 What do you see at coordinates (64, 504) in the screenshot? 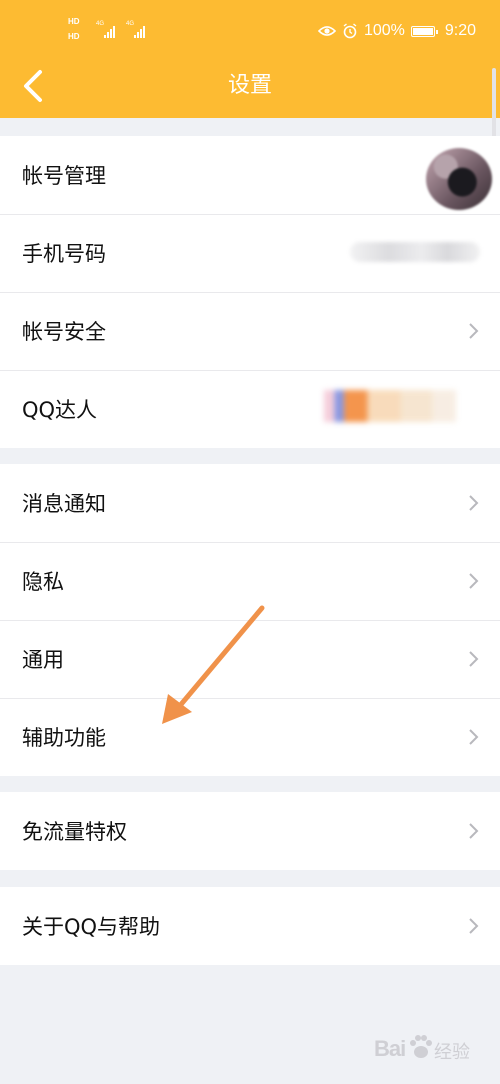
I see `row-label: 消息通知` at bounding box center [64, 504].